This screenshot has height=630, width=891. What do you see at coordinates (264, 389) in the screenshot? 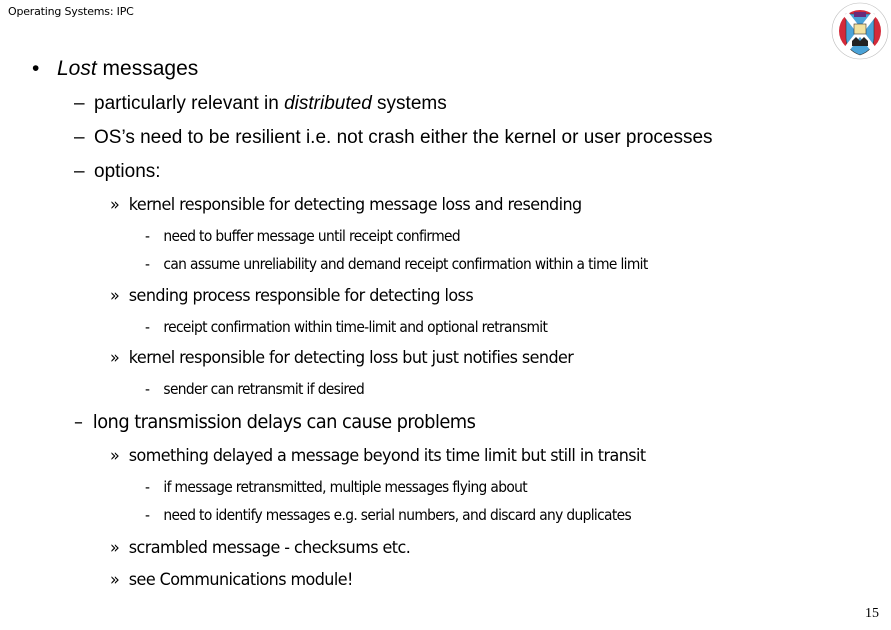
I see `text: sender can retransmit if desired` at bounding box center [264, 389].